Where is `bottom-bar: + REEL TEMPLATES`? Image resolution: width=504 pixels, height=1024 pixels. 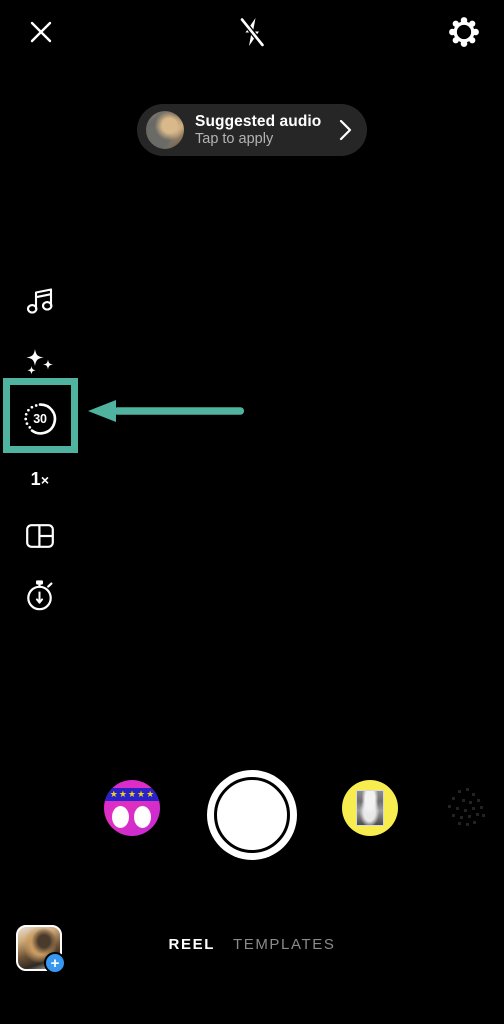 bottom-bar: + REEL TEMPLATES is located at coordinates (252, 962).